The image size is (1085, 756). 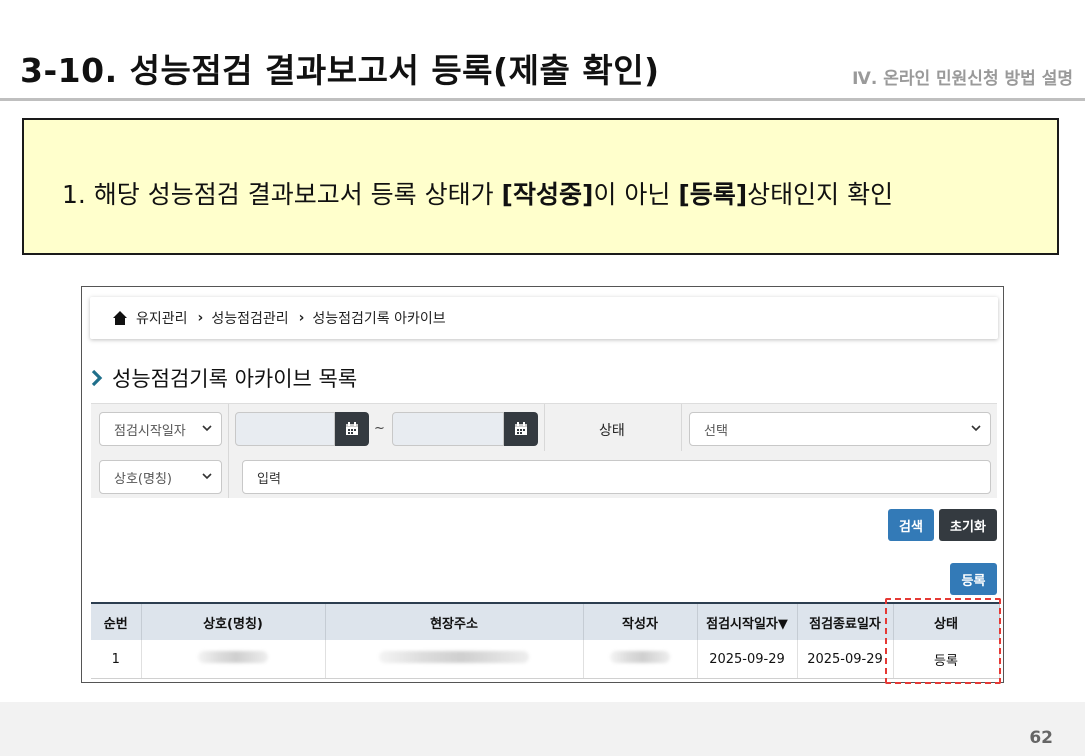 I want to click on row-end-date: 2025-09-29, so click(x=845, y=659).